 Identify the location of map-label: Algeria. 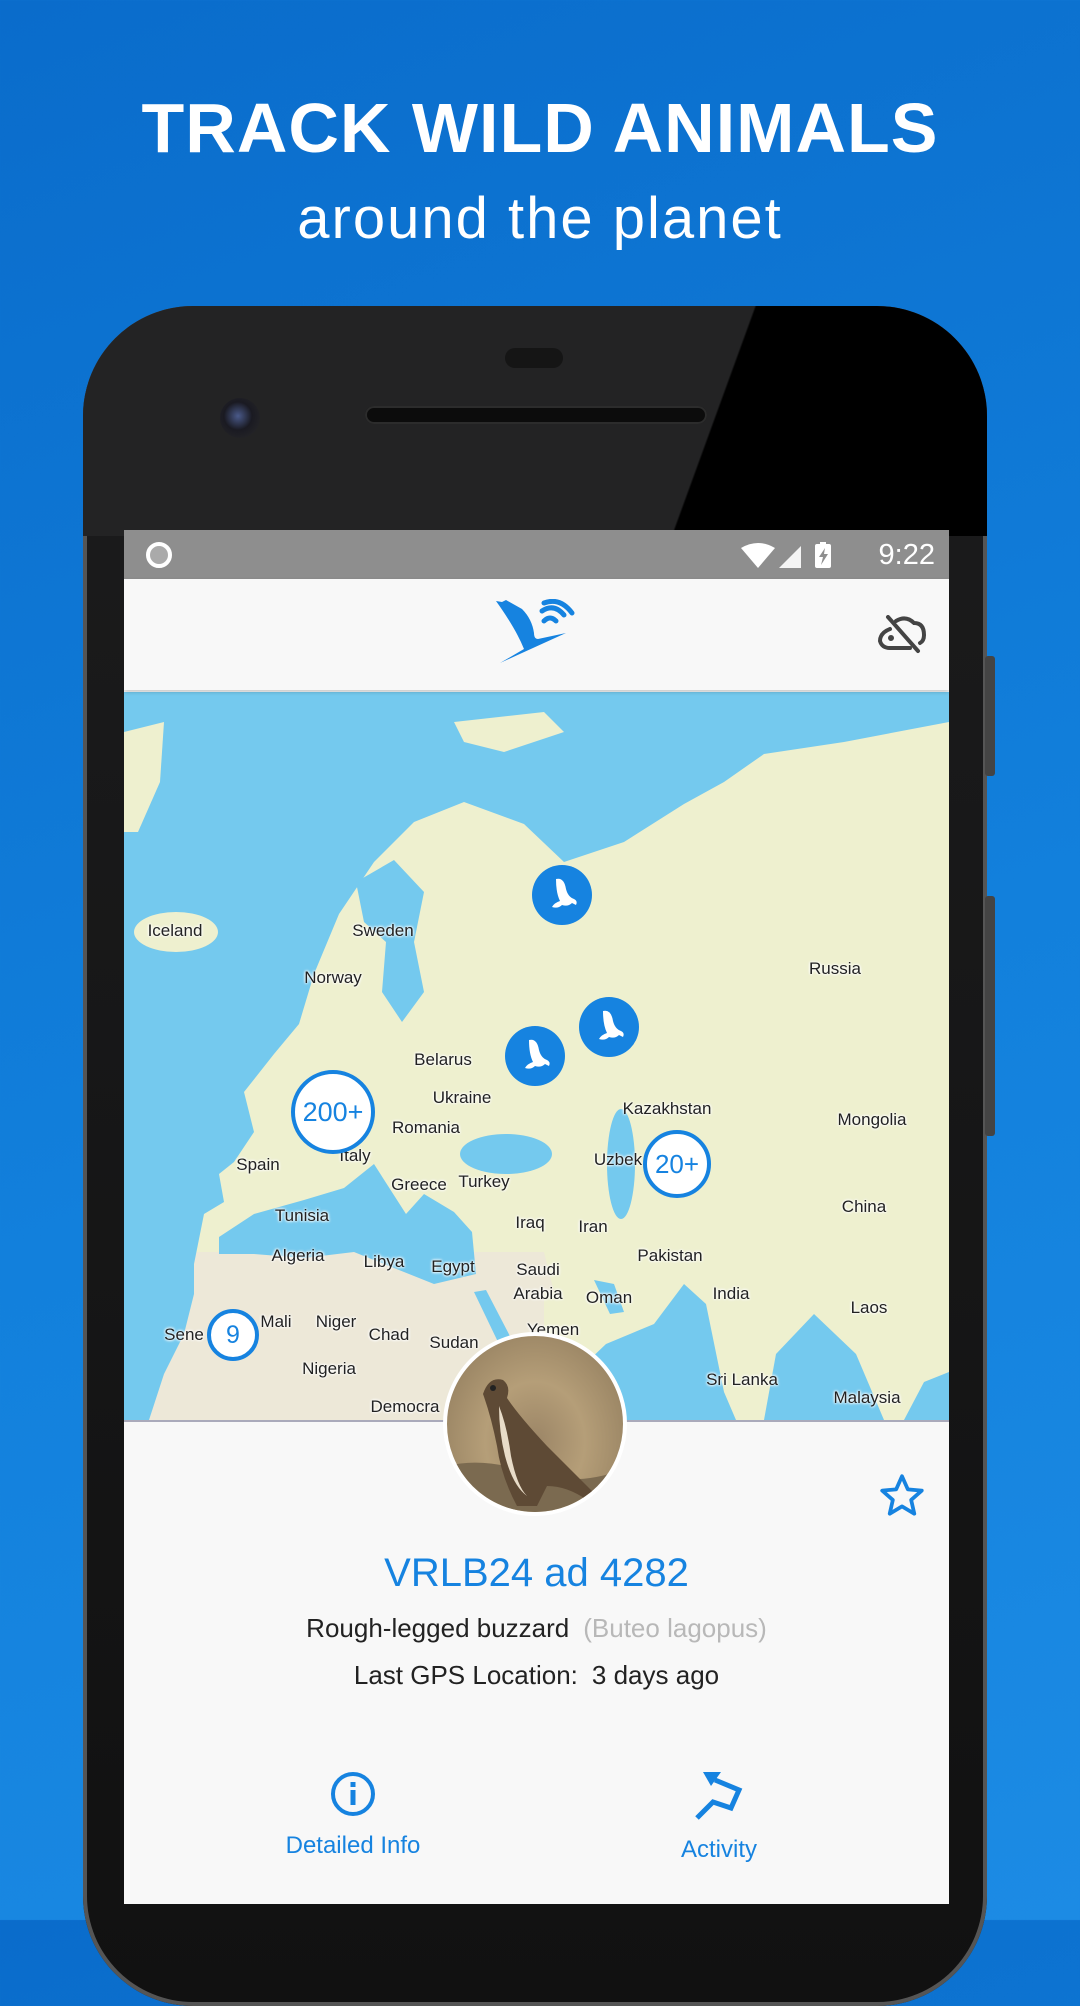
(298, 1255).